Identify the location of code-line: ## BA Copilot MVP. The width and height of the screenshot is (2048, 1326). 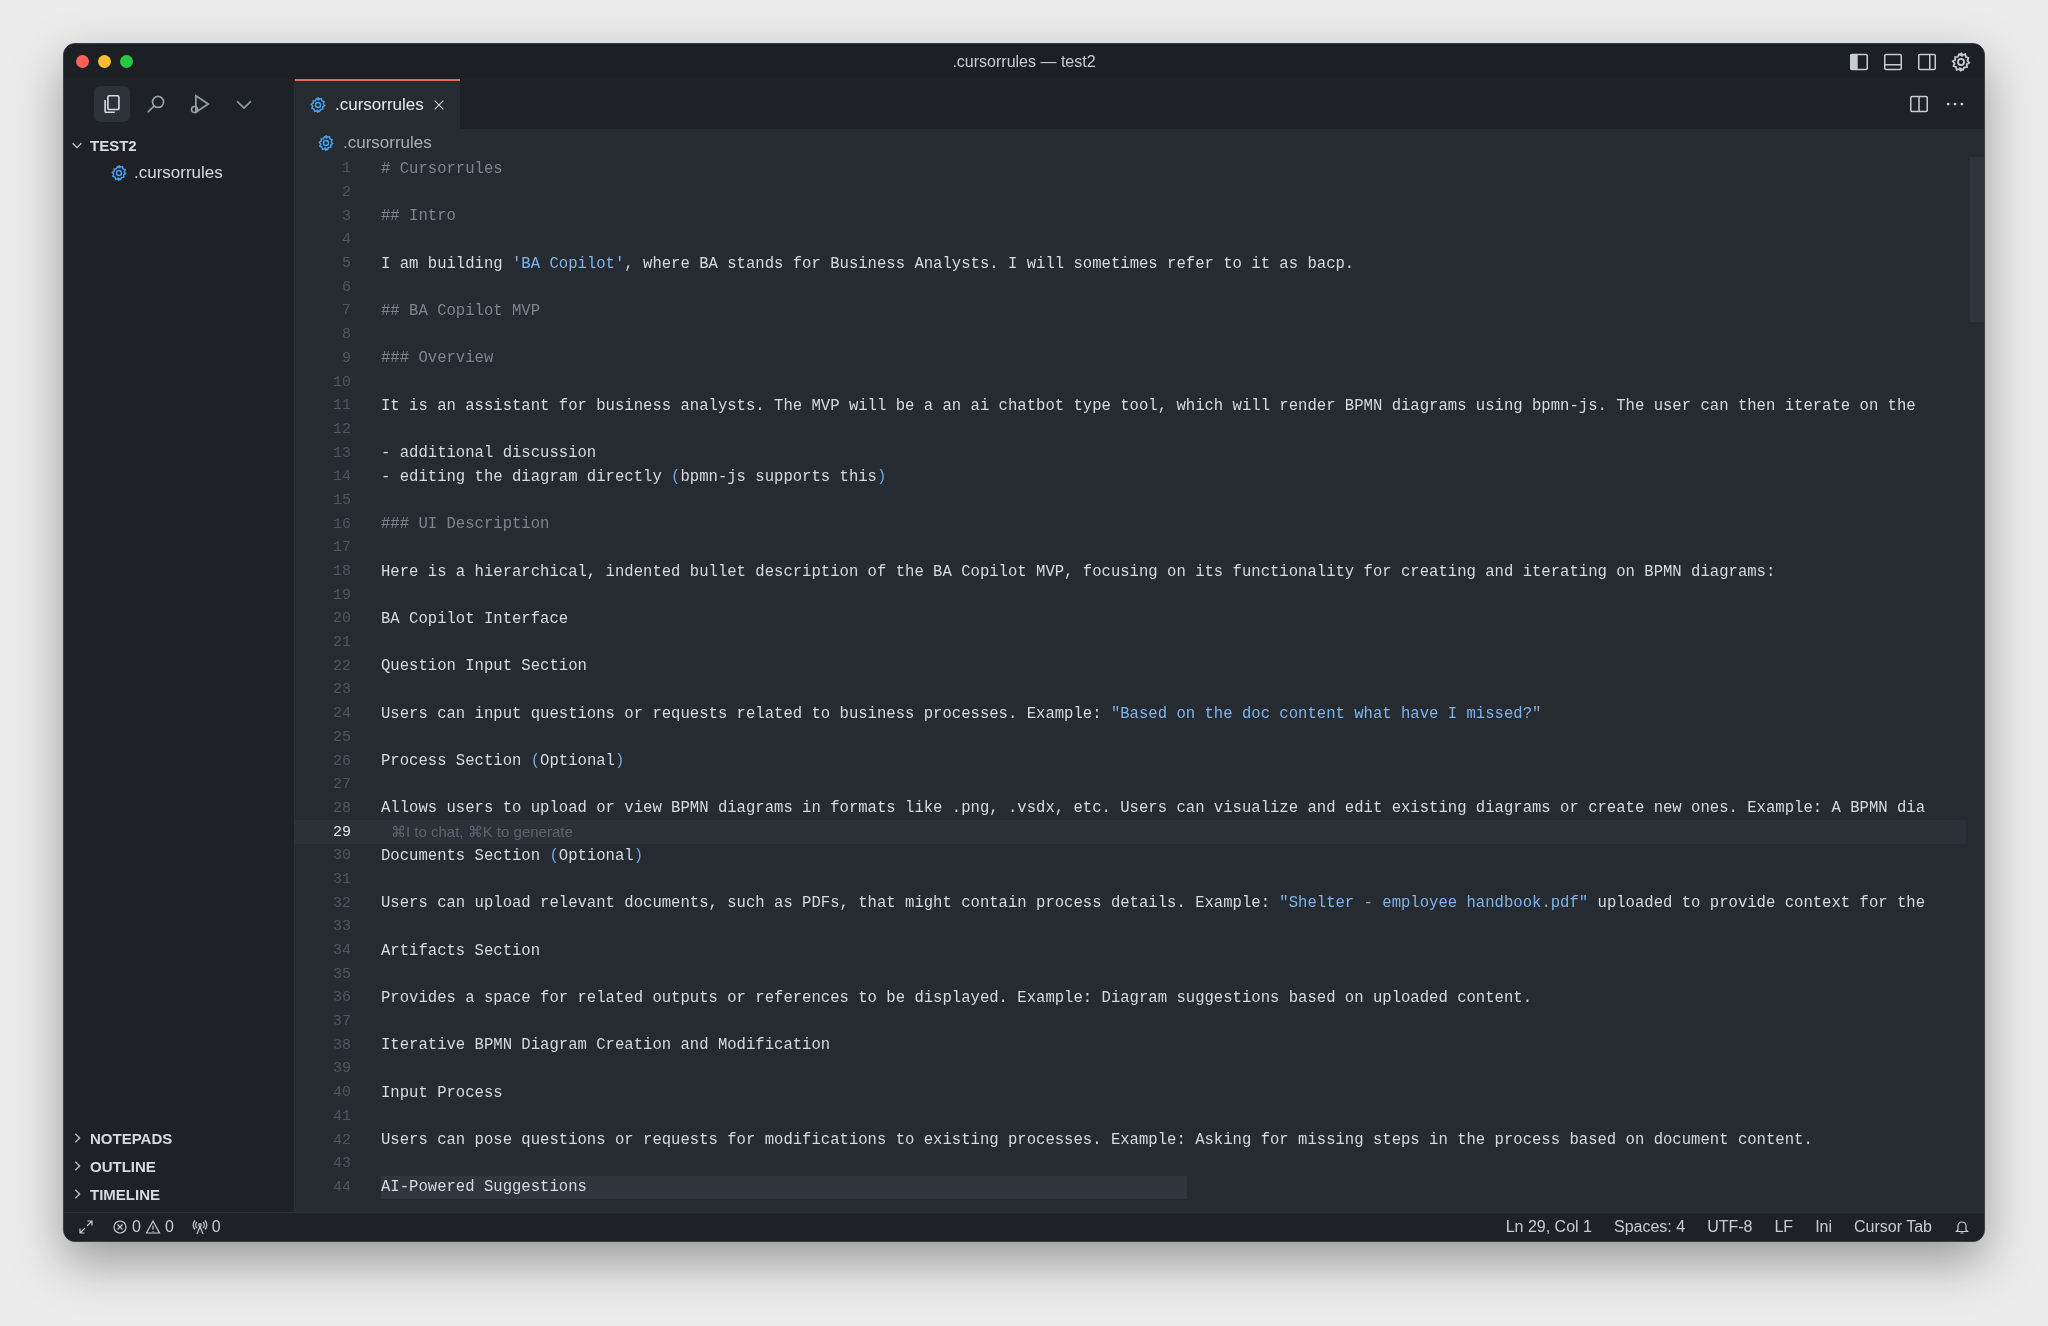
(461, 311).